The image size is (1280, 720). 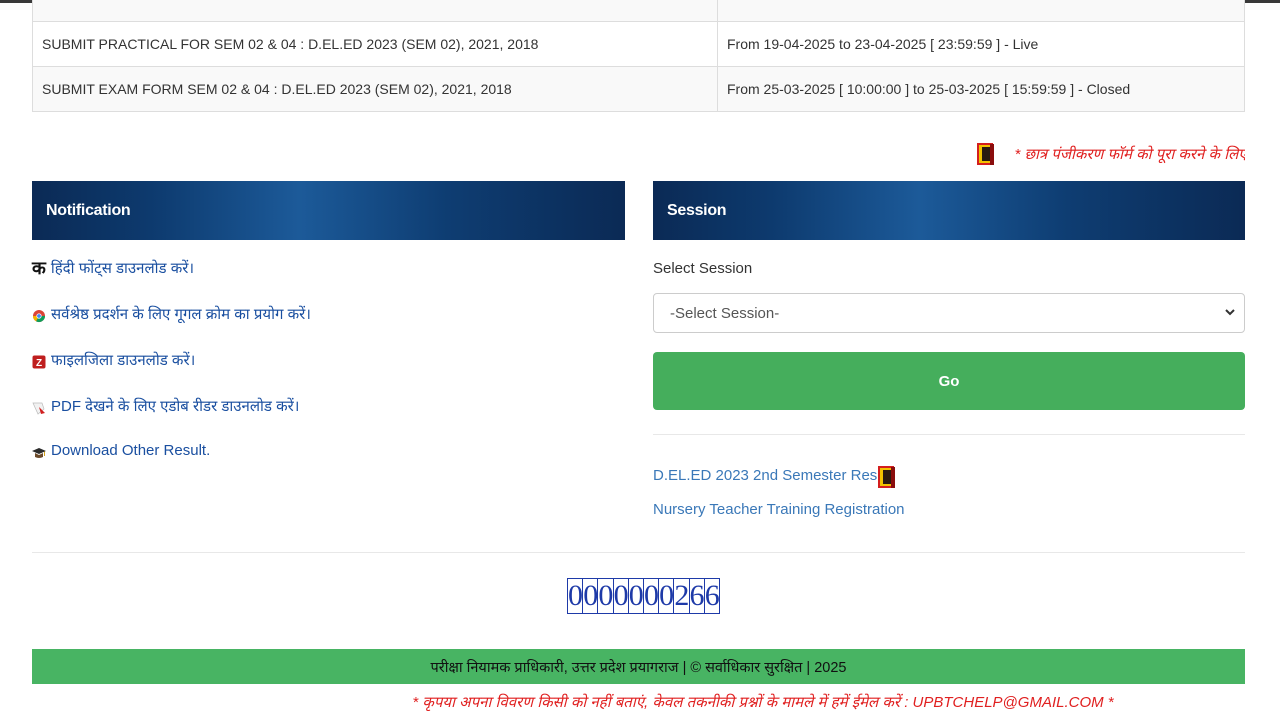 I want to click on notification-header: Notification, so click(x=328, y=210).